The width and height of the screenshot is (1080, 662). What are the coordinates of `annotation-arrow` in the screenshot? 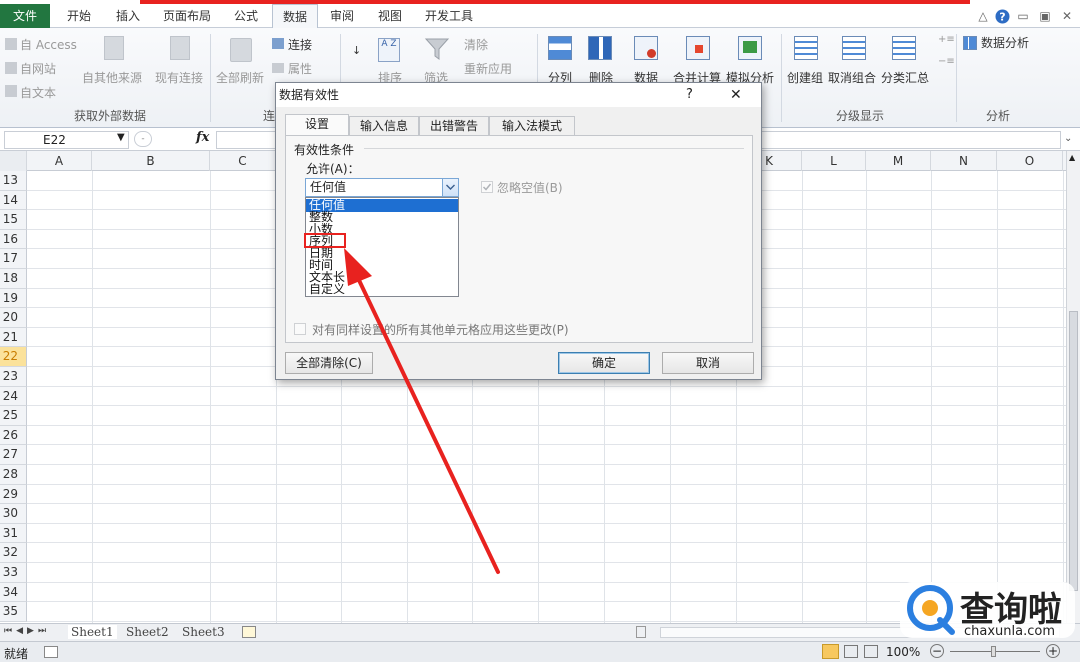 It's located at (422, 411).